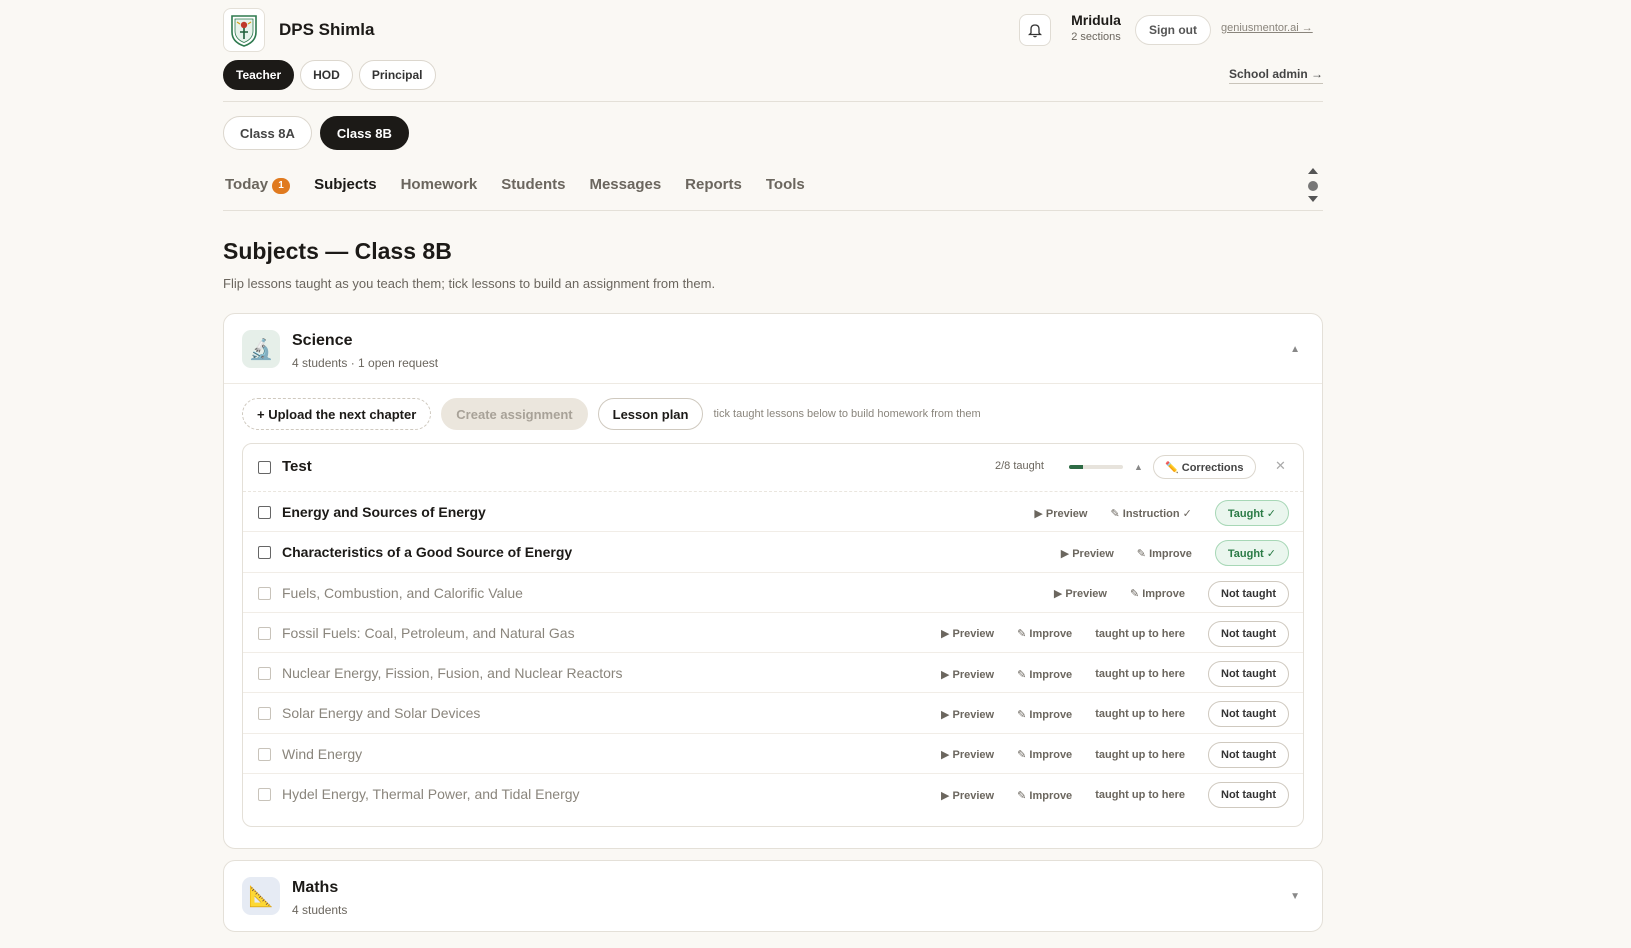 The height and width of the screenshot is (948, 1631). What do you see at coordinates (1295, 896) in the screenshot?
I see `expand-chevron-icon: ▼` at bounding box center [1295, 896].